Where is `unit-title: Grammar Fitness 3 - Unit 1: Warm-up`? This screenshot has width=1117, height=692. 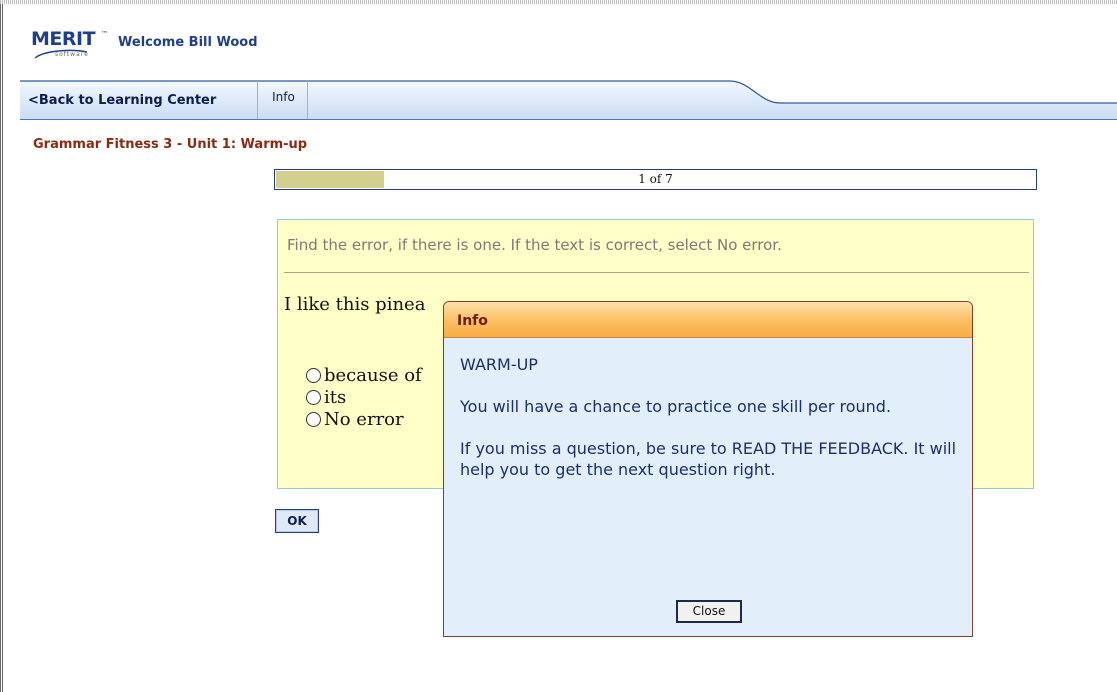 unit-title: Grammar Fitness 3 - Unit 1: Warm-up is located at coordinates (170, 144).